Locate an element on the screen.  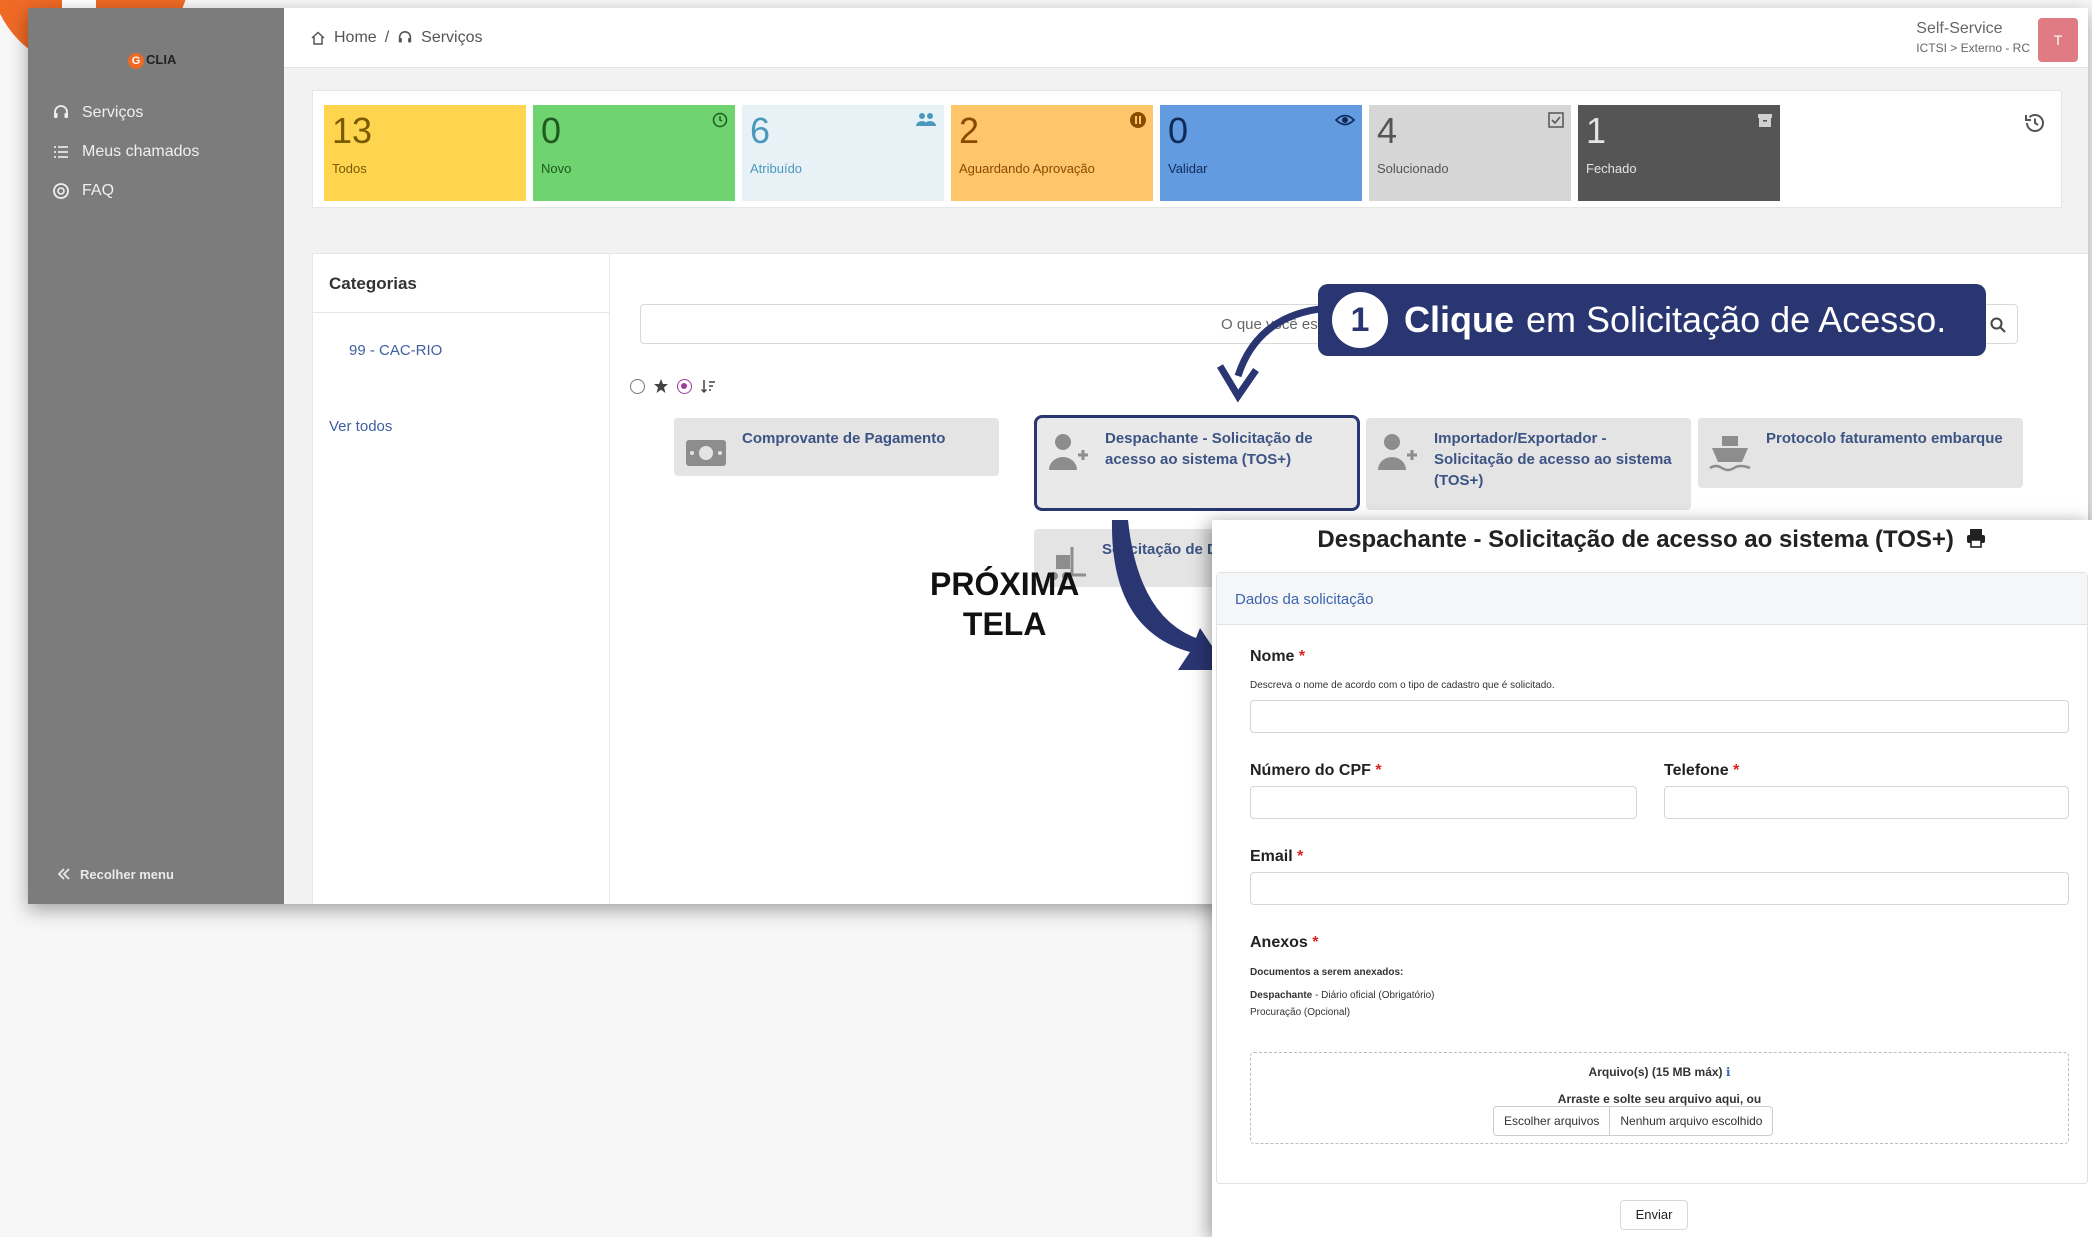
users-icon is located at coordinates (926, 119).